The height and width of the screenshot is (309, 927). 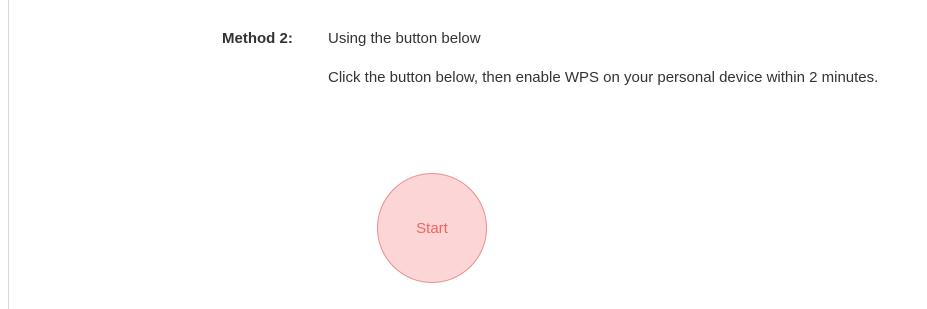 I want to click on method-label: Method 2:, so click(x=257, y=38).